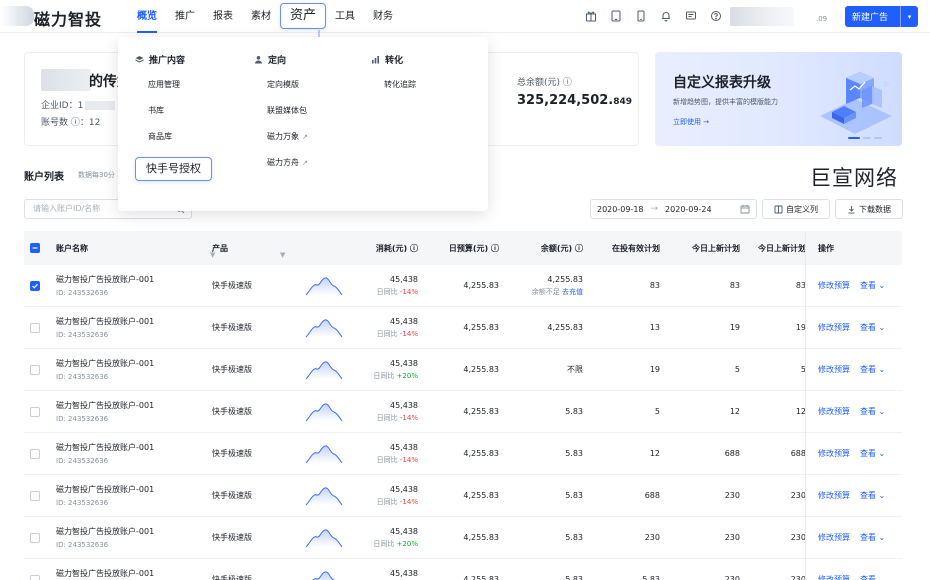 The image size is (930, 580). What do you see at coordinates (762, 16) in the screenshot?
I see `account-avatar` at bounding box center [762, 16].